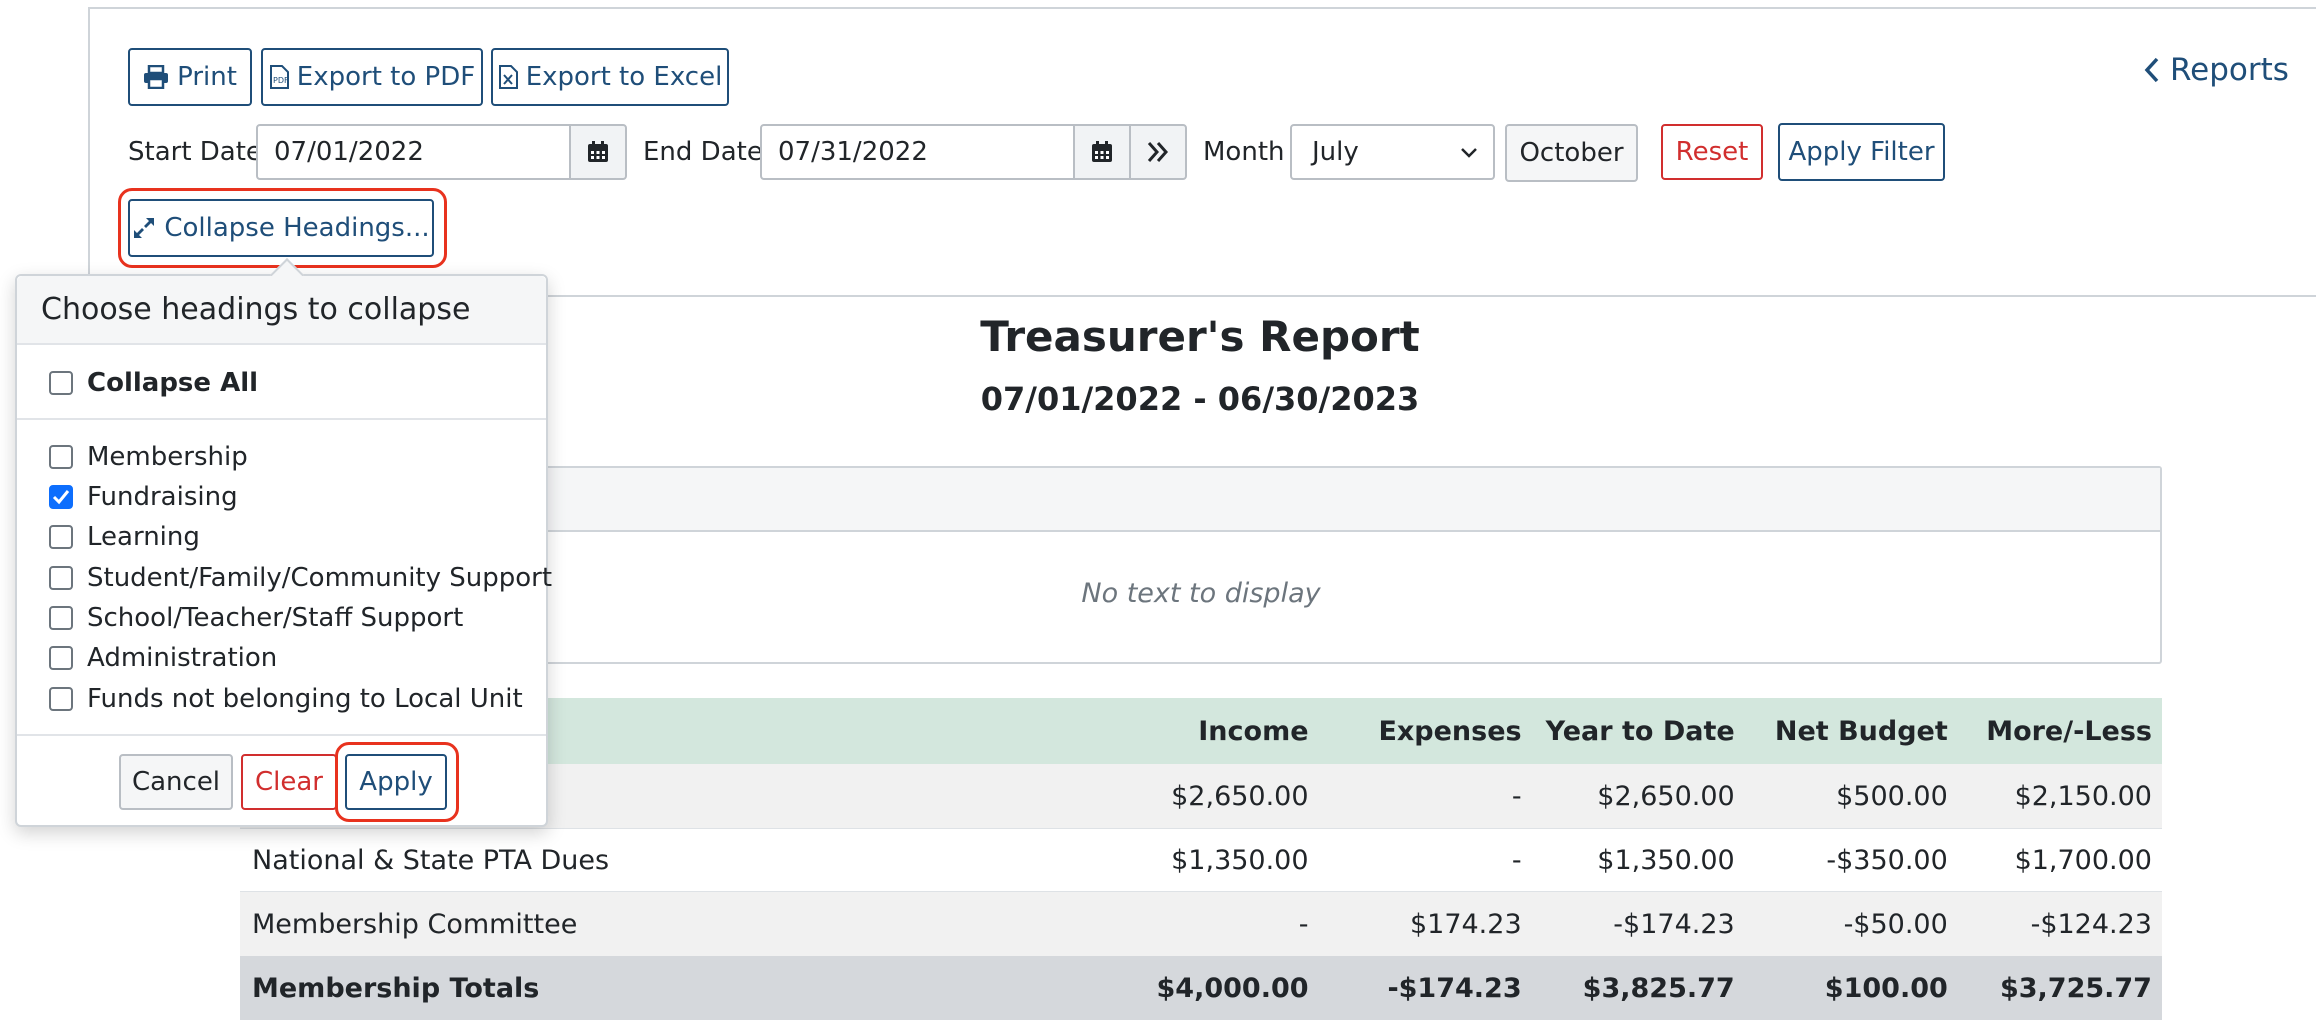  I want to click on heading-label: Membership, so click(167, 457).